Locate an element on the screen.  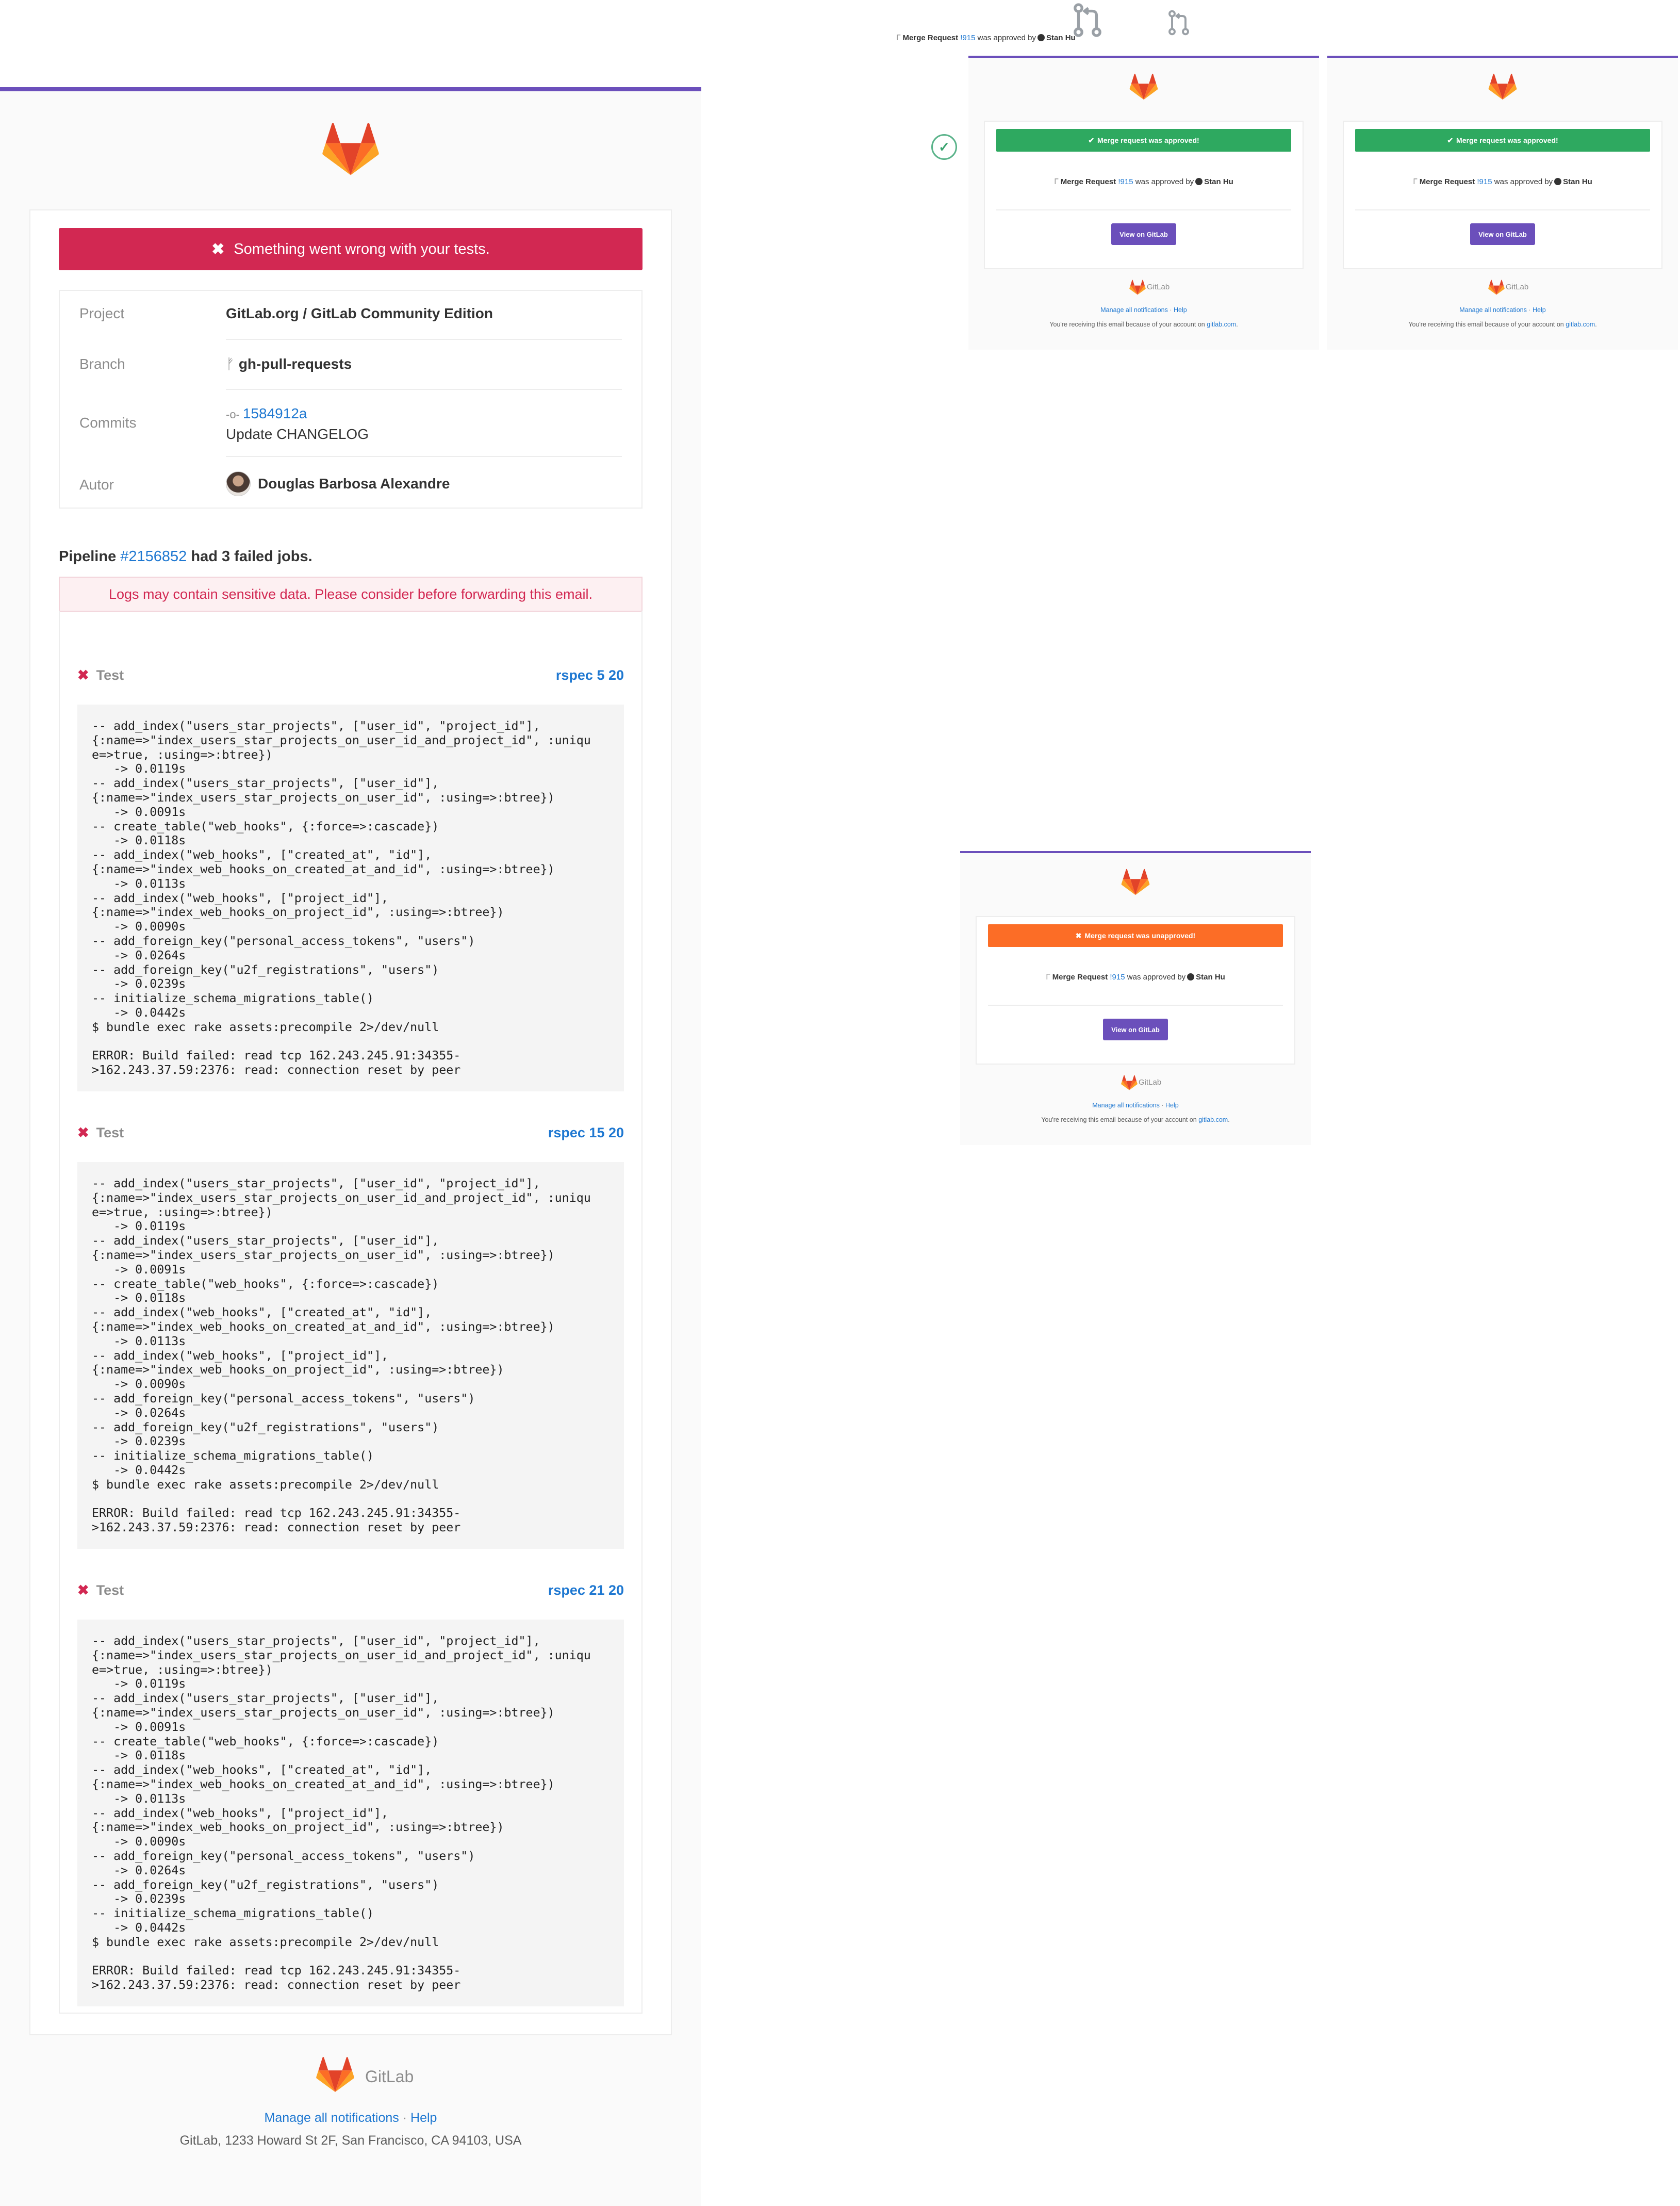
job-name-link: rspec 5 20 is located at coordinates (590, 675).